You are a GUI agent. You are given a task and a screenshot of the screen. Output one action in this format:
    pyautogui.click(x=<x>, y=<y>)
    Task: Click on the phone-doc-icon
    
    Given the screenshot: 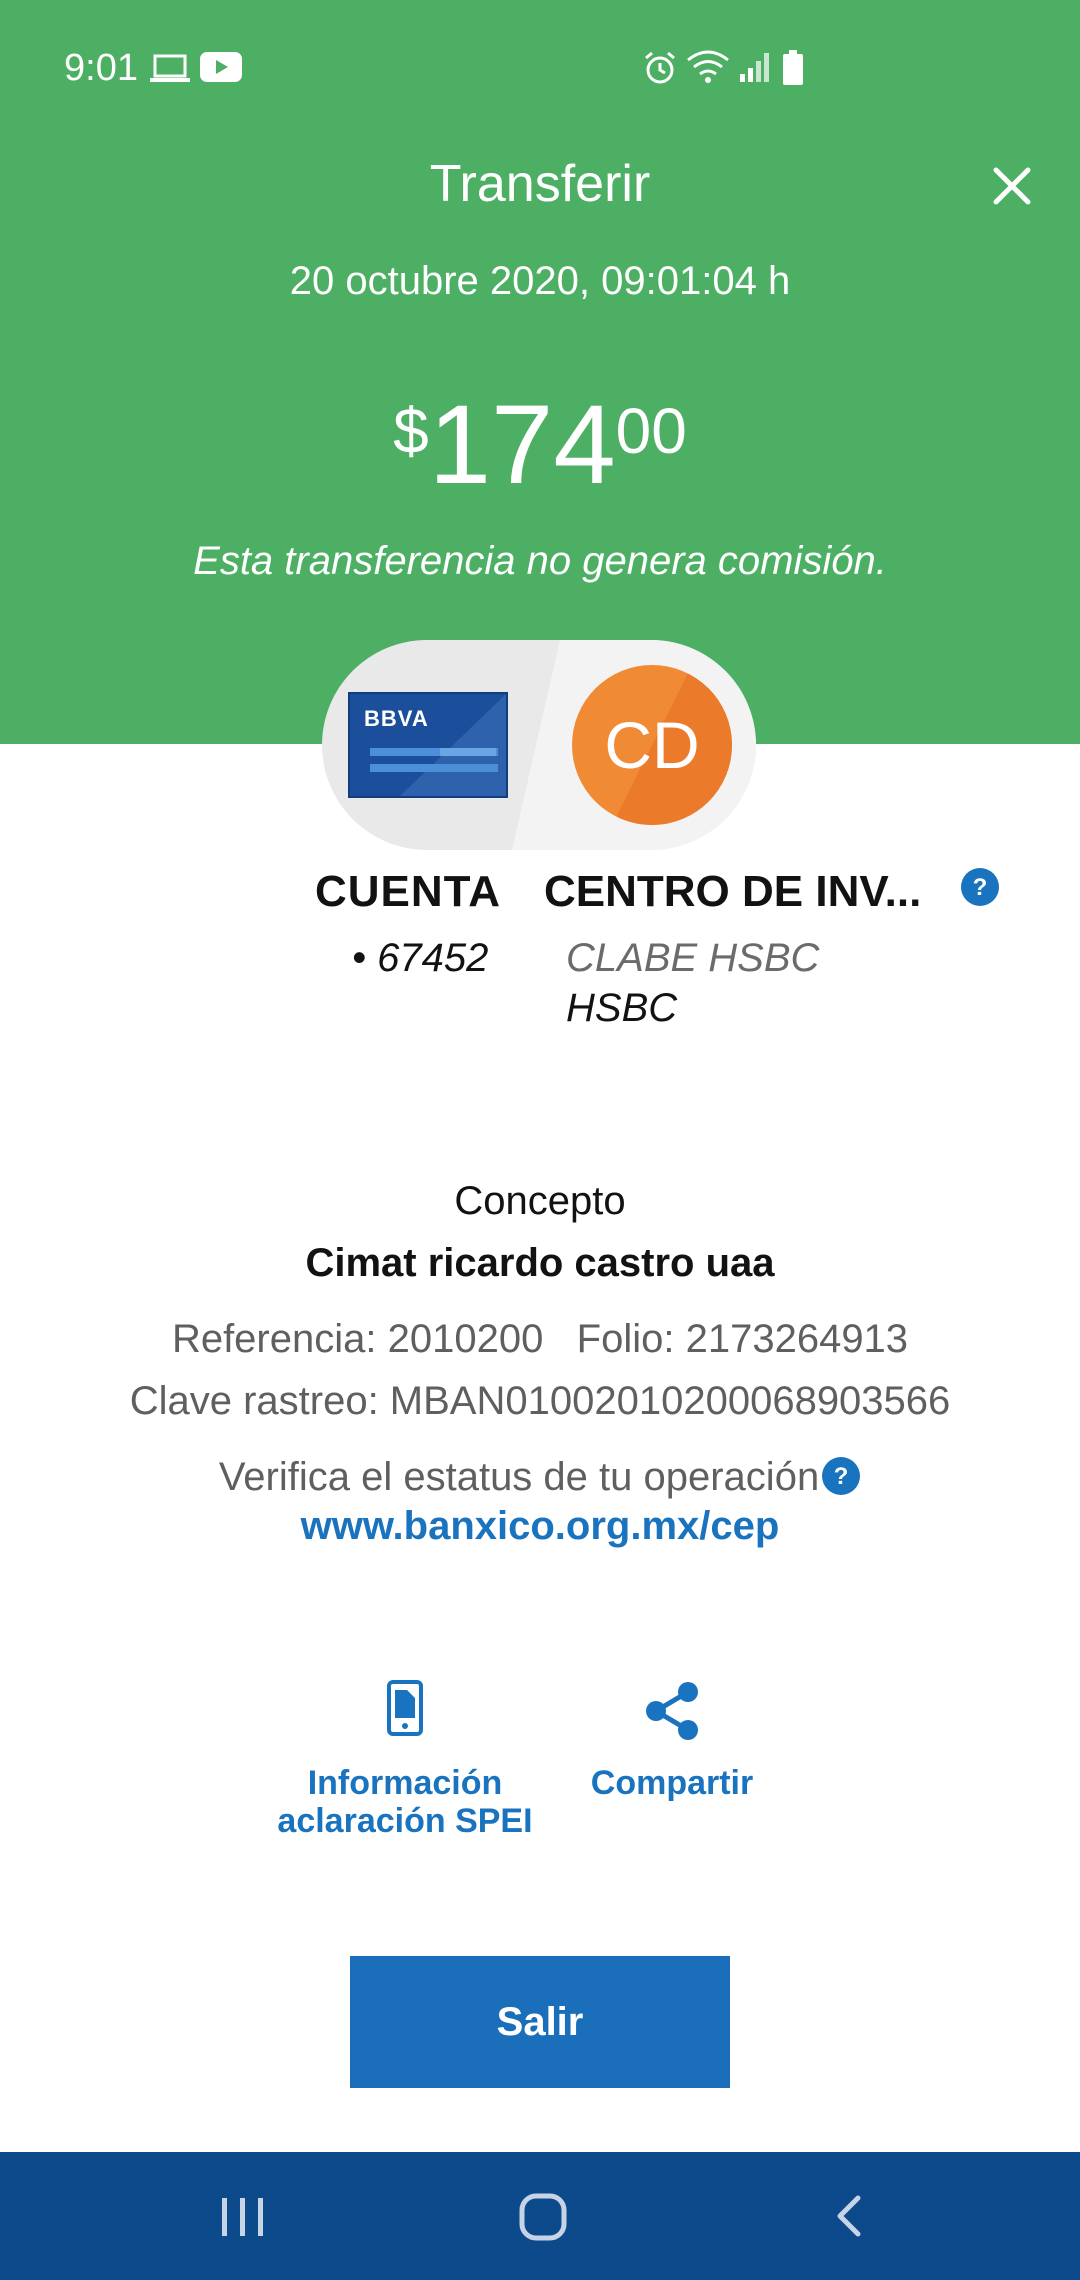 What is the action you would take?
    pyautogui.click(x=405, y=1708)
    